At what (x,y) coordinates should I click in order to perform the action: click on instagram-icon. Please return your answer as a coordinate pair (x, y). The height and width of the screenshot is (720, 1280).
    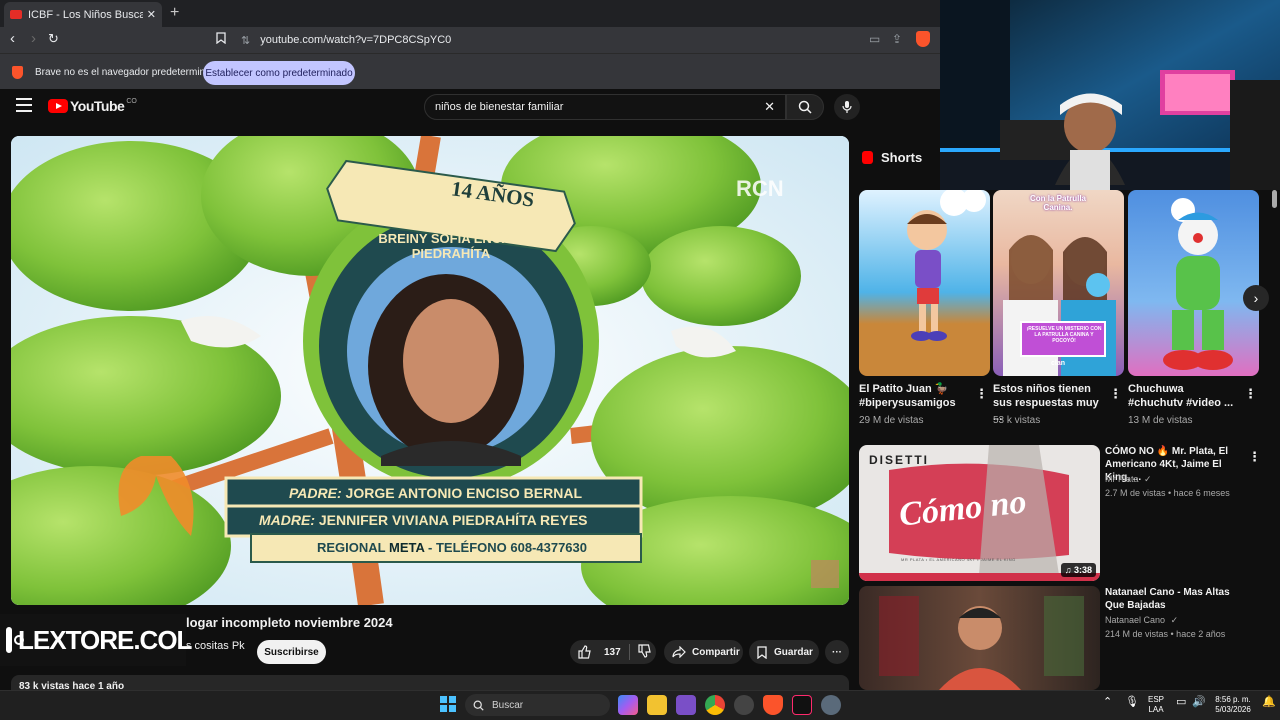
    Looking at the image, I should click on (15, 640).